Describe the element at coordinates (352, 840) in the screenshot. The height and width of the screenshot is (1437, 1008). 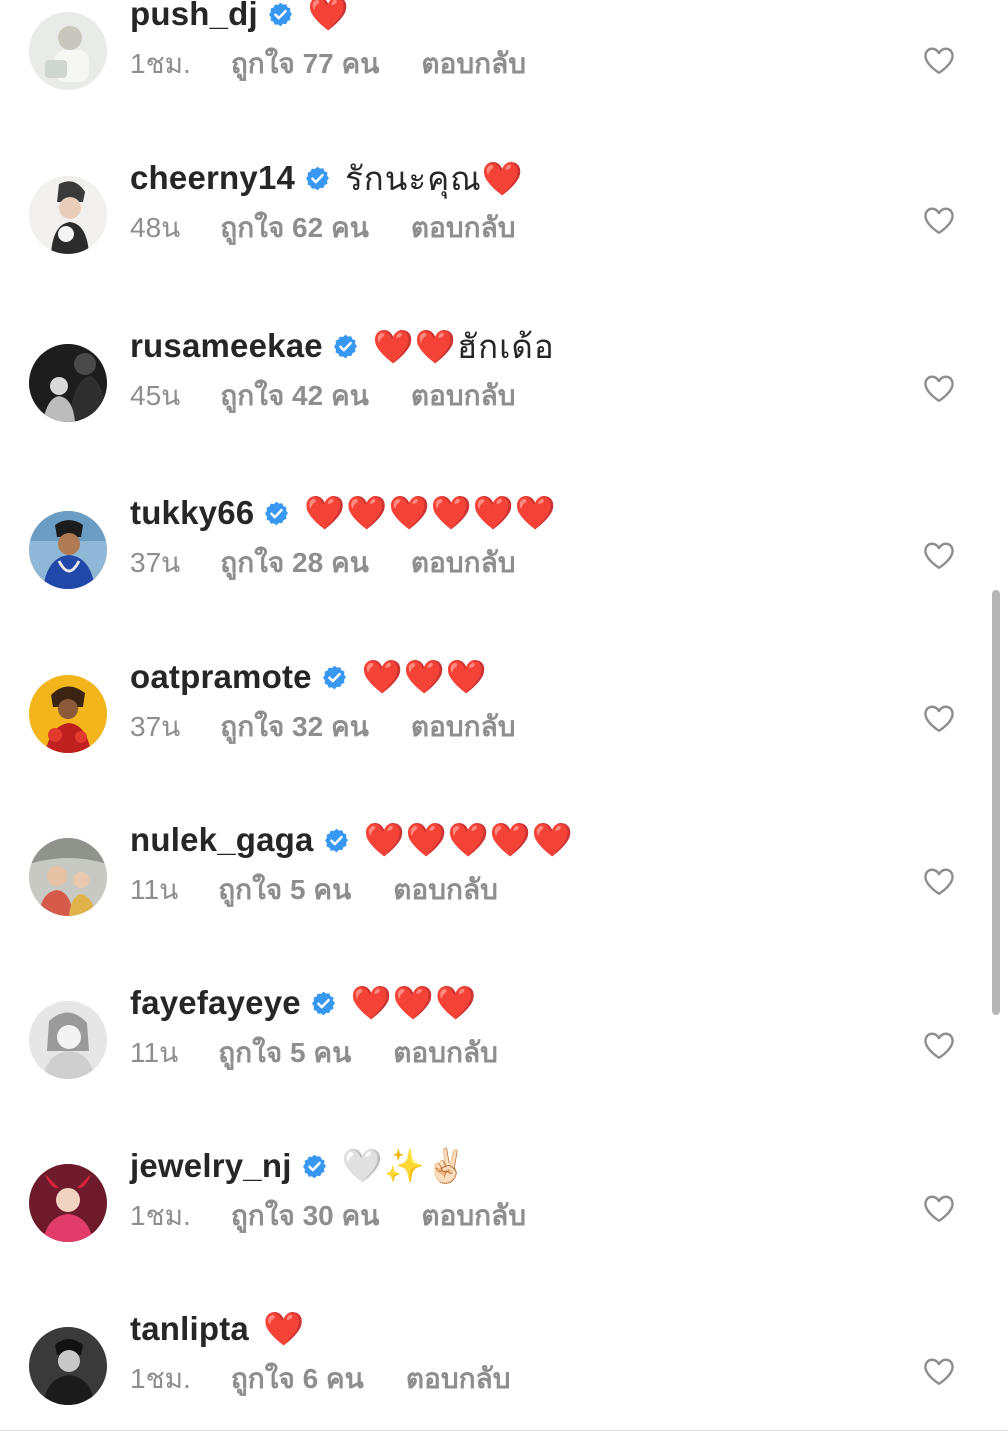
I see `comment-header: nulek_gaga ❤️❤️❤️❤️❤️` at that location.